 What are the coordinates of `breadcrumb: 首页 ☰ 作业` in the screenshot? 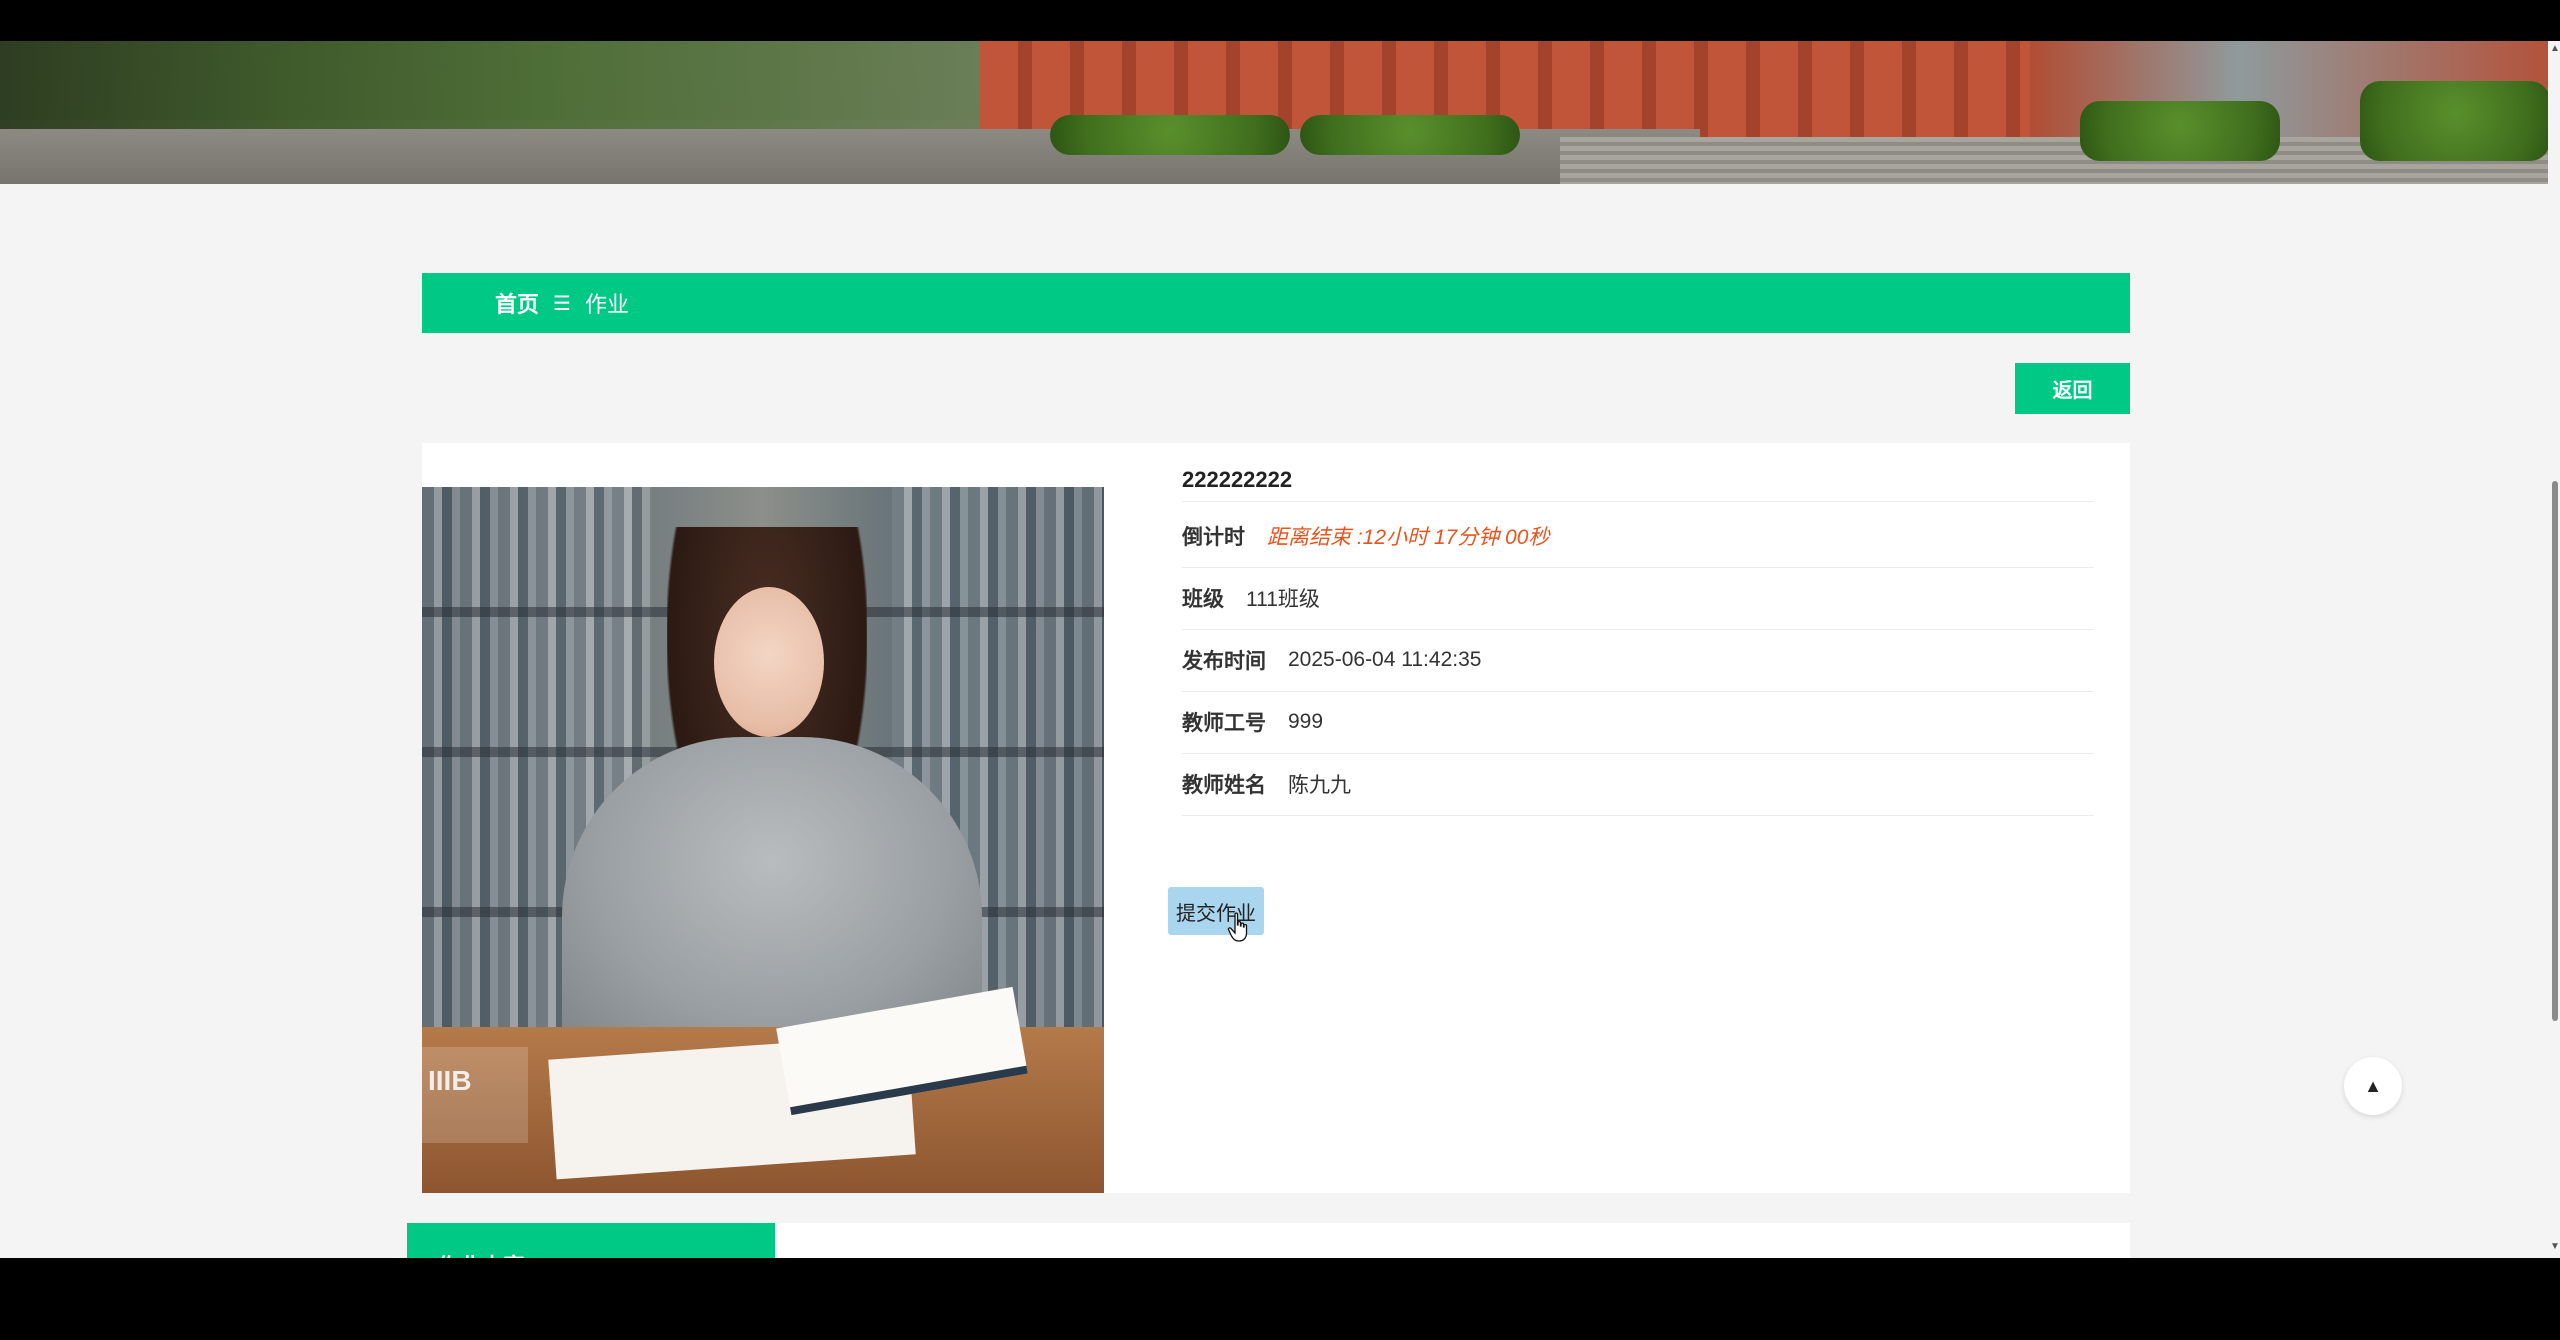 It's located at (1276, 303).